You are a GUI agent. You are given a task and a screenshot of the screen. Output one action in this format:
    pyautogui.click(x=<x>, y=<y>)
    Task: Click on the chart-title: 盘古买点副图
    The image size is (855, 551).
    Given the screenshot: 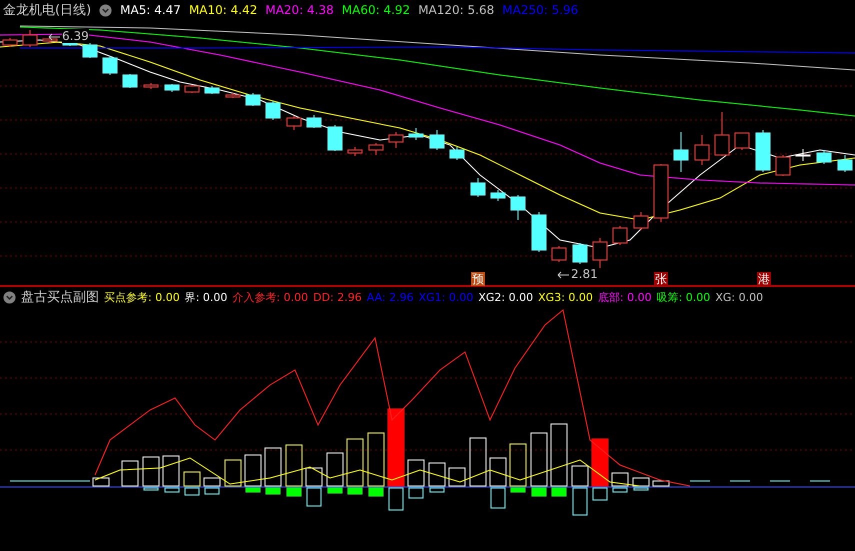 What is the action you would take?
    pyautogui.click(x=60, y=297)
    